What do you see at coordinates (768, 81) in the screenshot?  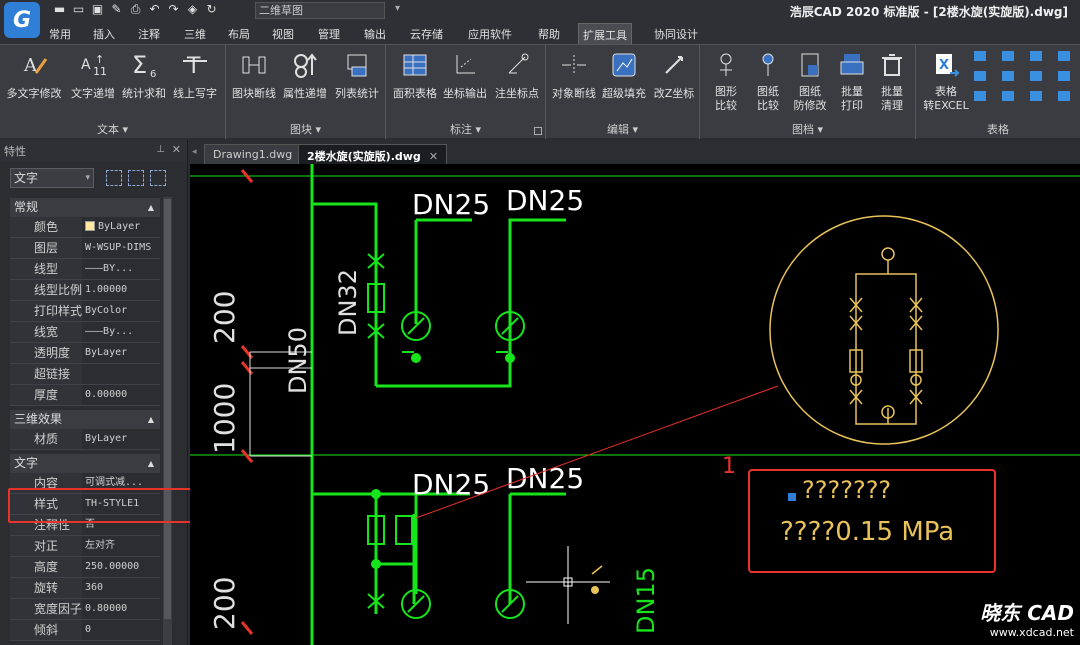 I see `drawing-compare-button: 图纸 比较` at bounding box center [768, 81].